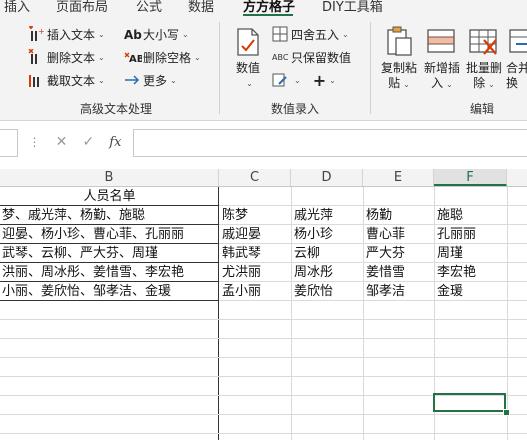  Describe the element at coordinates (36, 80) in the screenshot. I see `extract-text-icon` at that location.